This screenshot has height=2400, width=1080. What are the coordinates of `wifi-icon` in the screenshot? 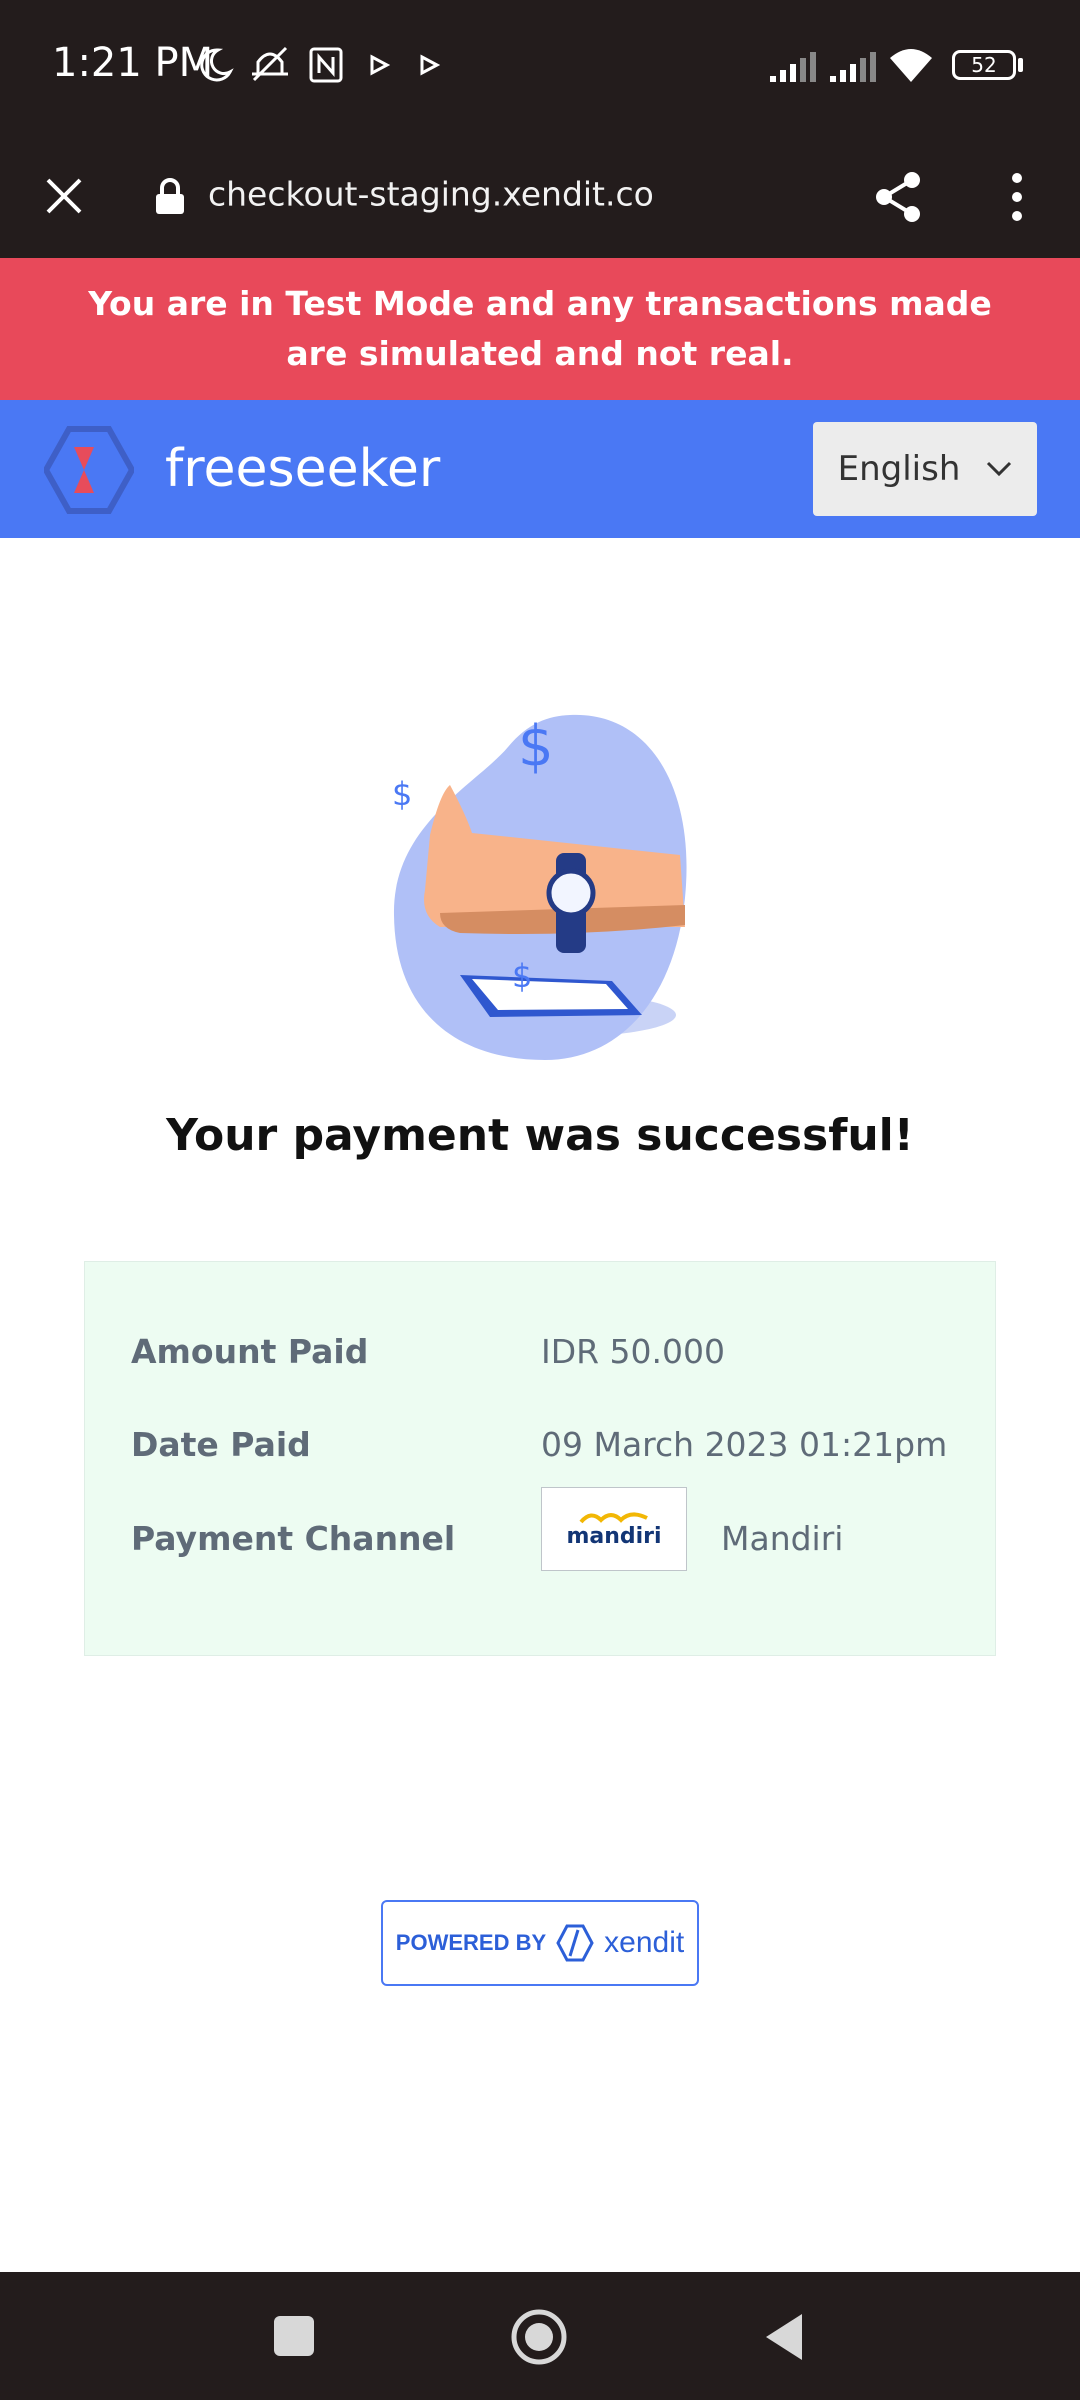 It's located at (911, 65).